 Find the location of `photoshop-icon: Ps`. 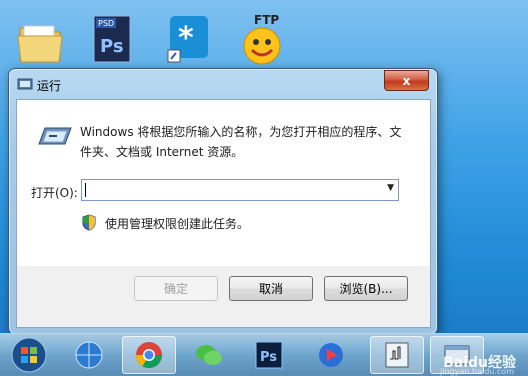

photoshop-icon: Ps is located at coordinates (269, 355).